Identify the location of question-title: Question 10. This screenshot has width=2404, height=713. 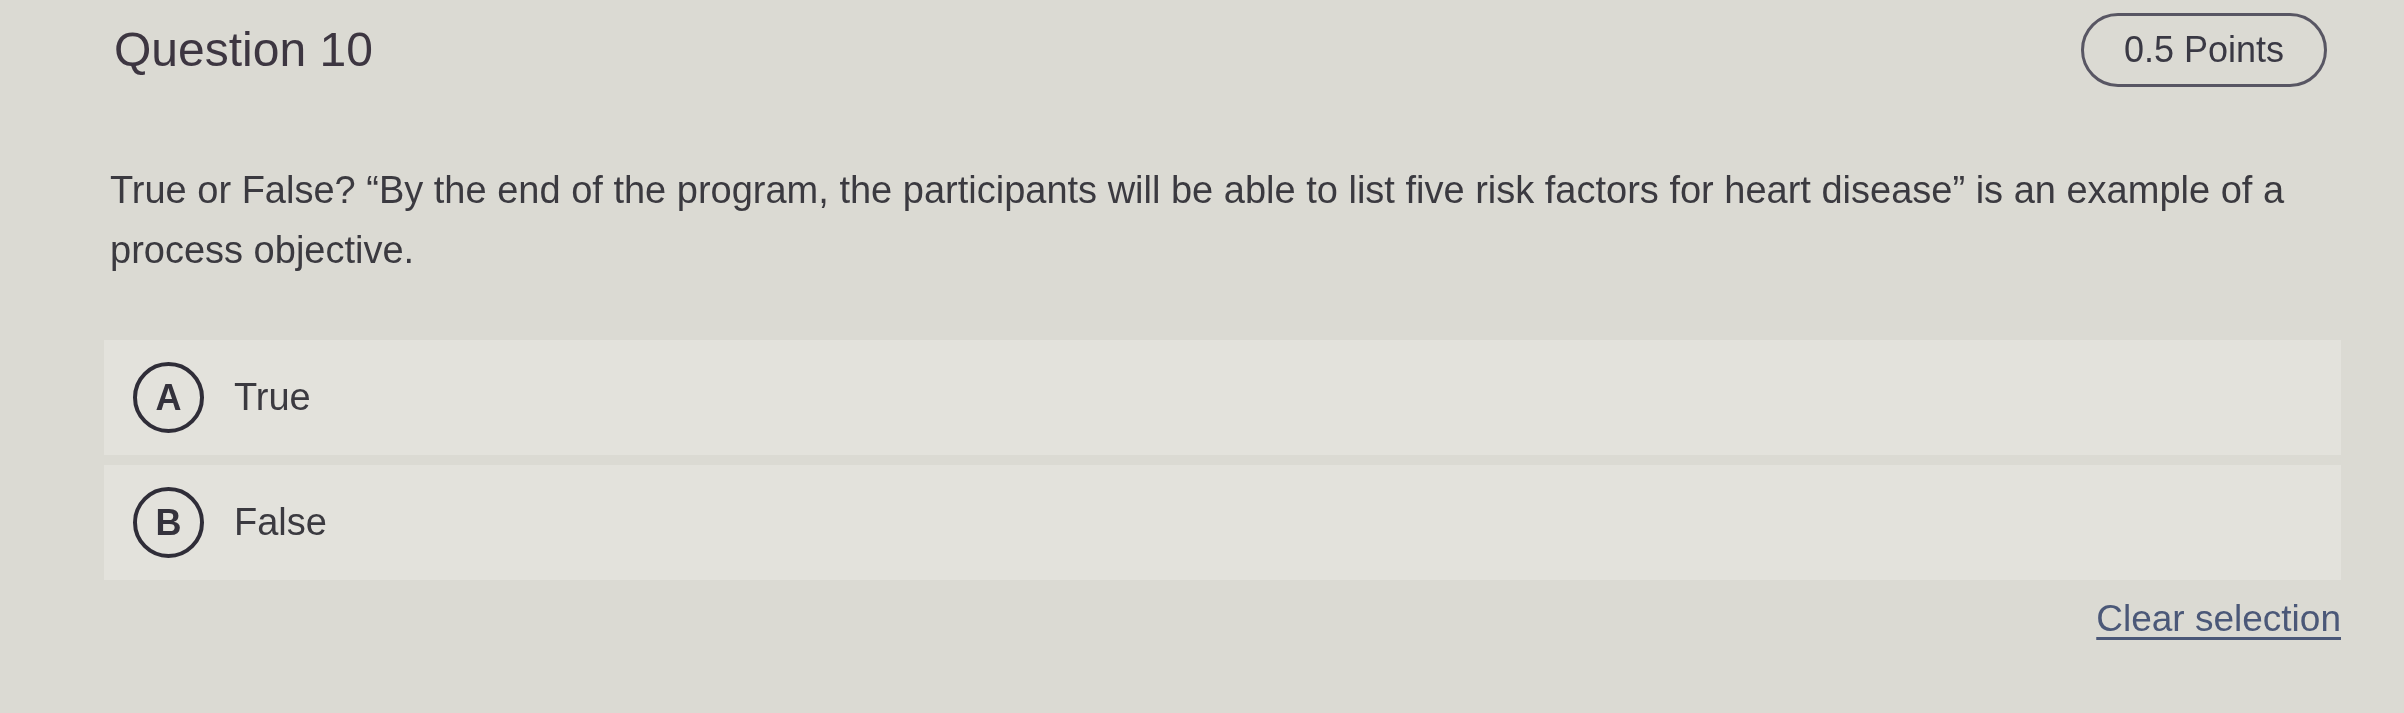
(243, 50).